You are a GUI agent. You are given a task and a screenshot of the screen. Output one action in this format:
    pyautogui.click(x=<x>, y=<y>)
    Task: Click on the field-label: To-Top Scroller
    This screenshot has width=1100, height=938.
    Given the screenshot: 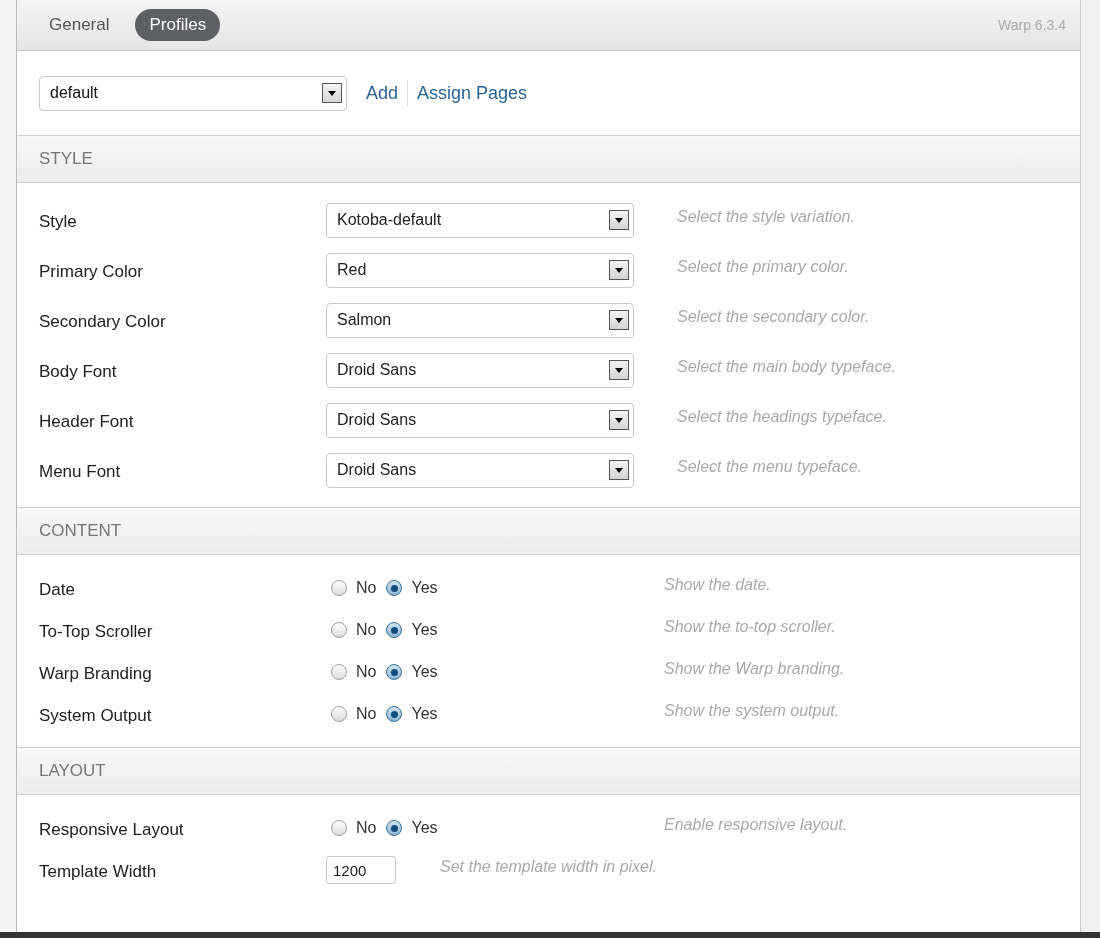 What is the action you would take?
    pyautogui.click(x=96, y=632)
    